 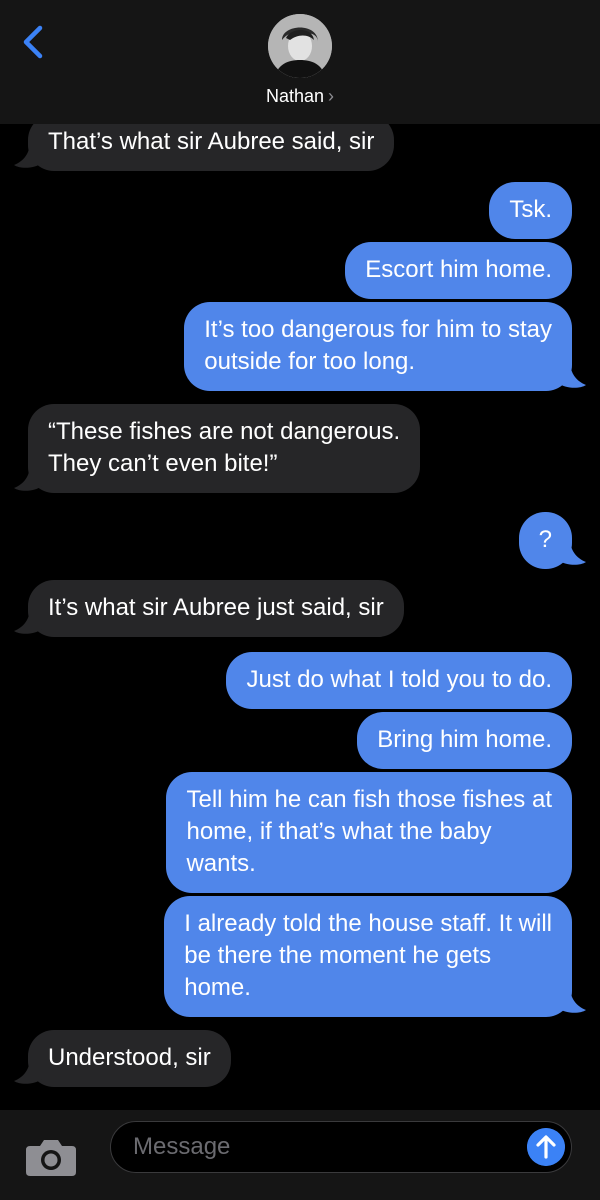 What do you see at coordinates (51, 1156) in the screenshot?
I see `camera-icon` at bounding box center [51, 1156].